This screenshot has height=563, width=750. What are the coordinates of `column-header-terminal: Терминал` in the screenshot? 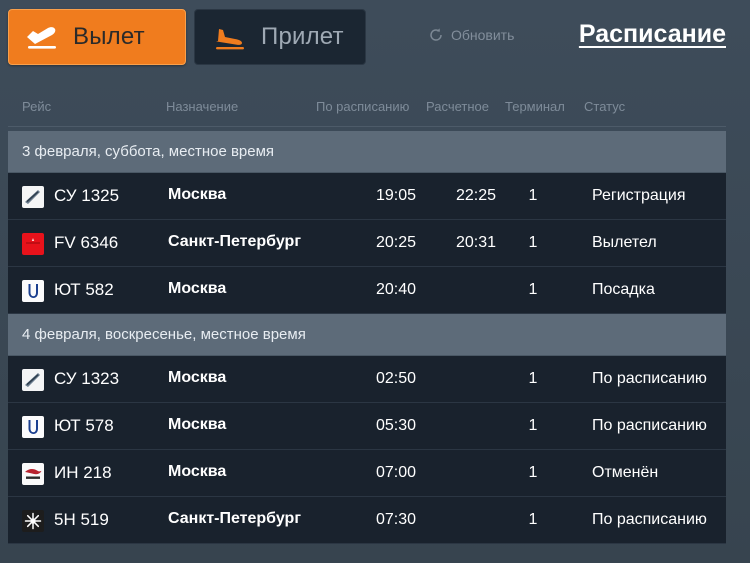 It's located at (535, 106).